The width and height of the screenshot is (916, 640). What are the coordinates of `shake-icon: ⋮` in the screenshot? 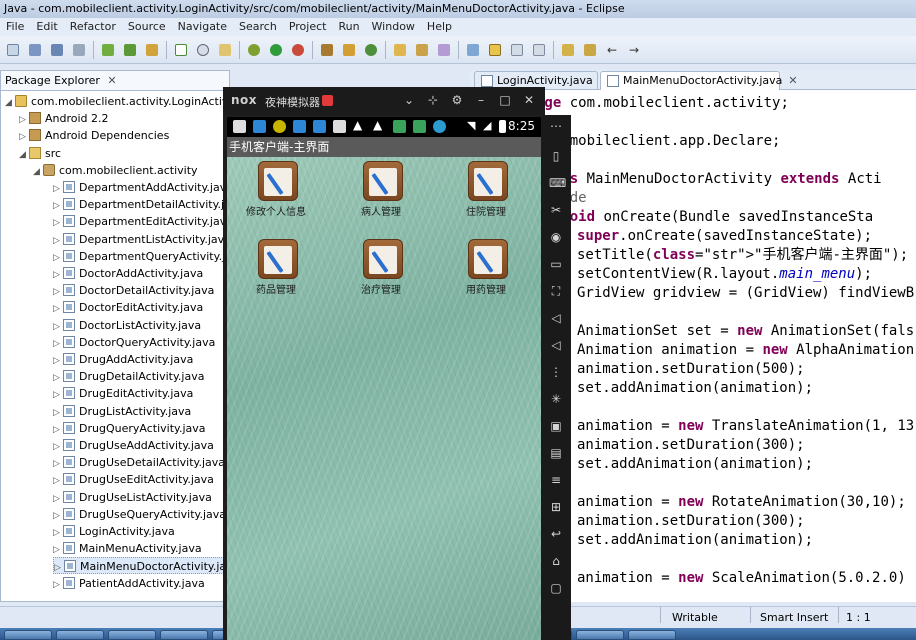 It's located at (556, 372).